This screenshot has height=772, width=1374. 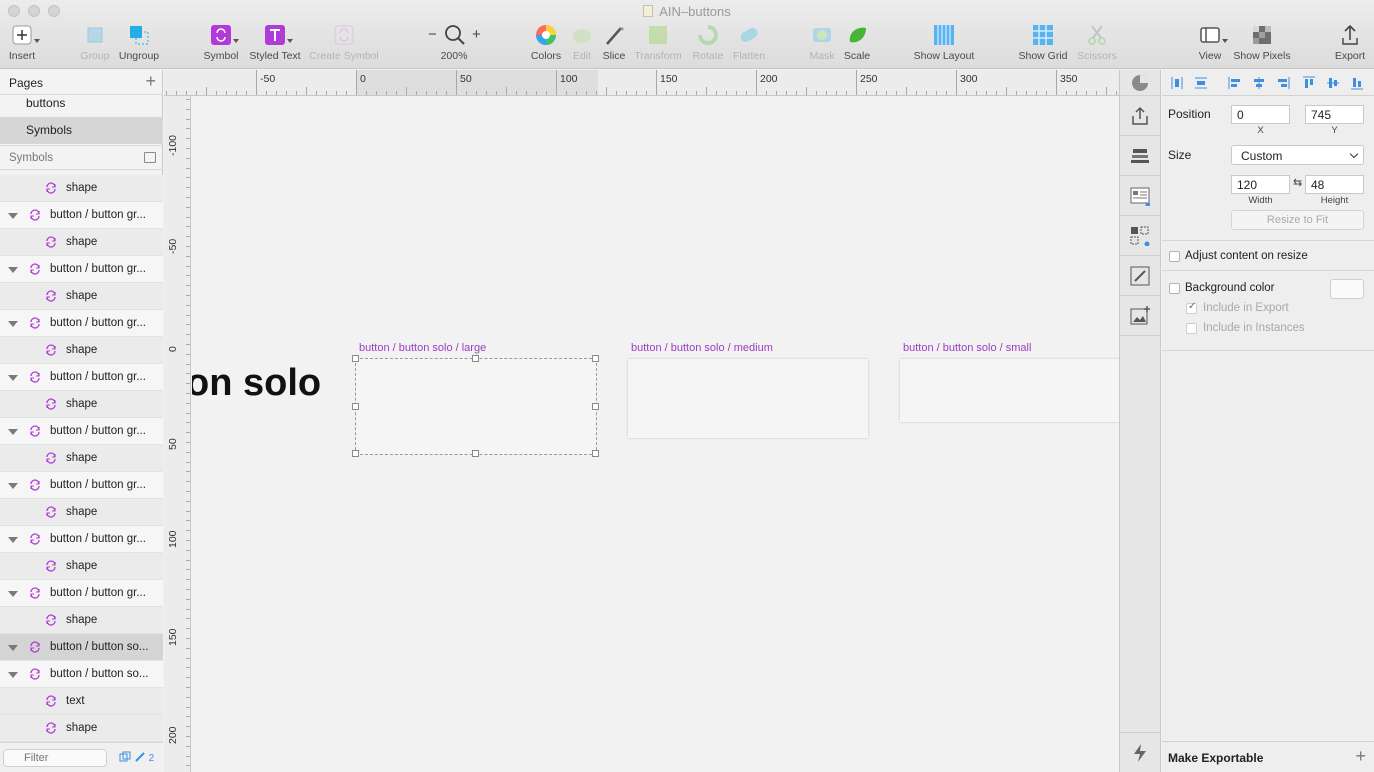 What do you see at coordinates (422, 348) in the screenshot?
I see `artboard-title-large: button / button solo / large` at bounding box center [422, 348].